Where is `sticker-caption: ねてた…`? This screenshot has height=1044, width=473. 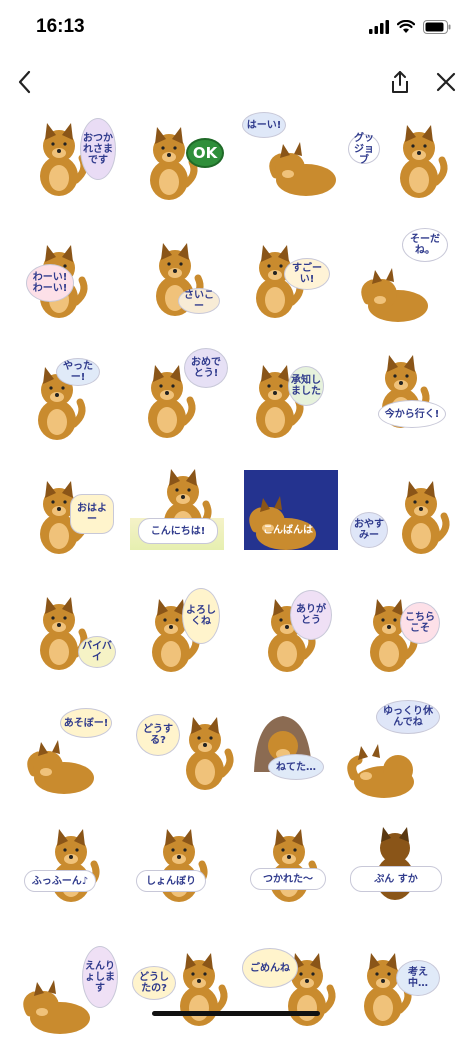
sticker-caption: ねてた… is located at coordinates (296, 767).